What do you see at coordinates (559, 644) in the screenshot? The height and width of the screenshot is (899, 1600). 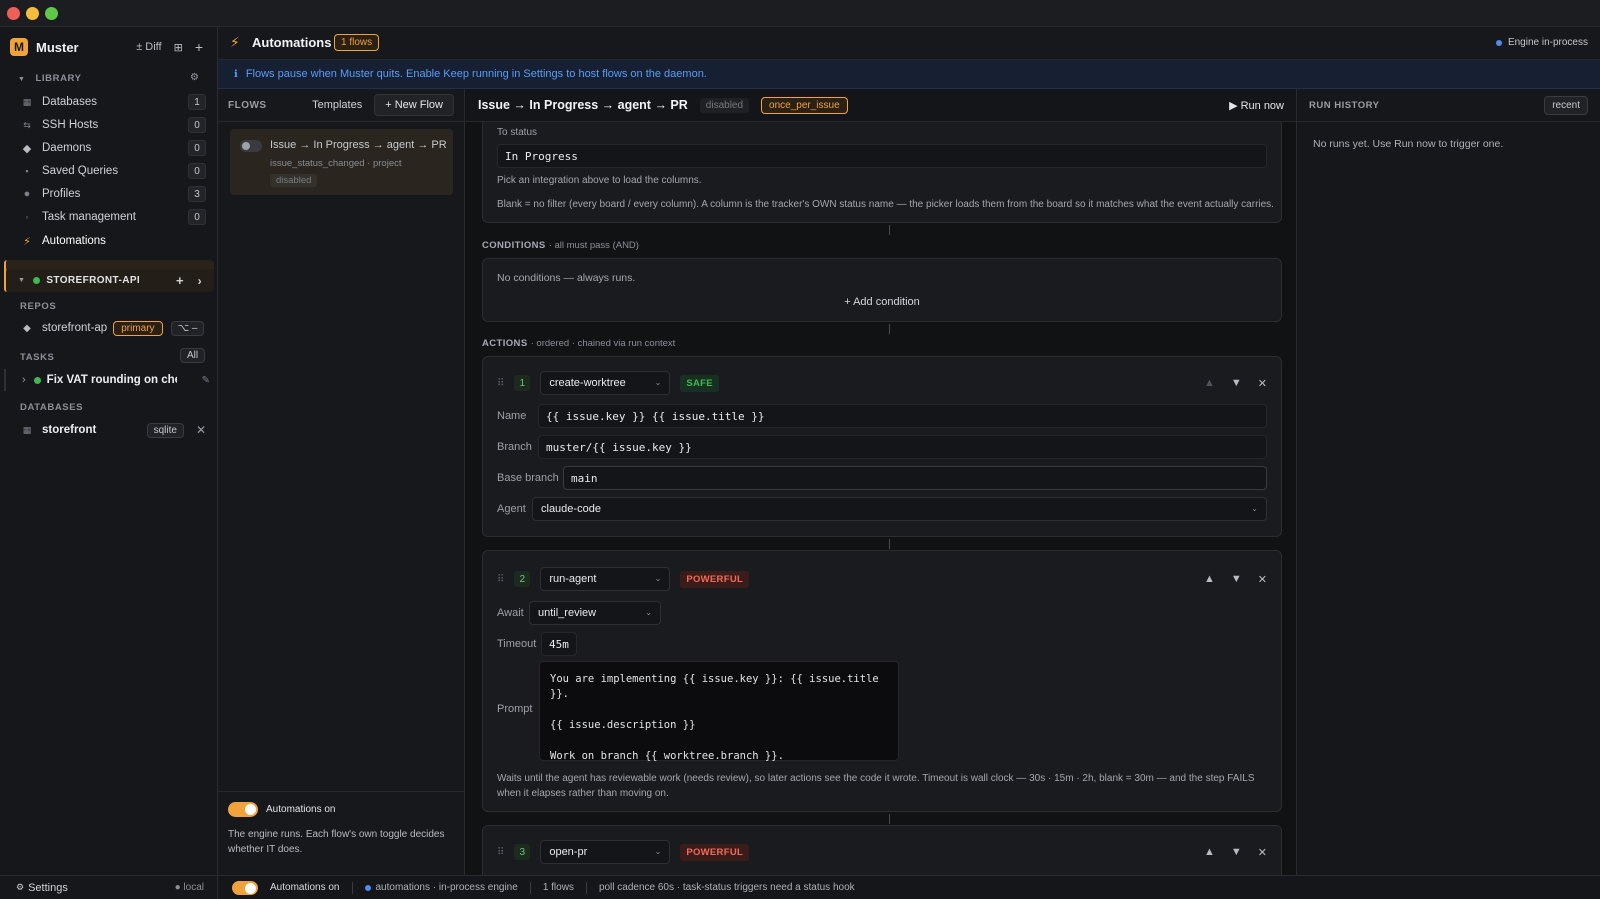 I see `timeout-input: 45m` at bounding box center [559, 644].